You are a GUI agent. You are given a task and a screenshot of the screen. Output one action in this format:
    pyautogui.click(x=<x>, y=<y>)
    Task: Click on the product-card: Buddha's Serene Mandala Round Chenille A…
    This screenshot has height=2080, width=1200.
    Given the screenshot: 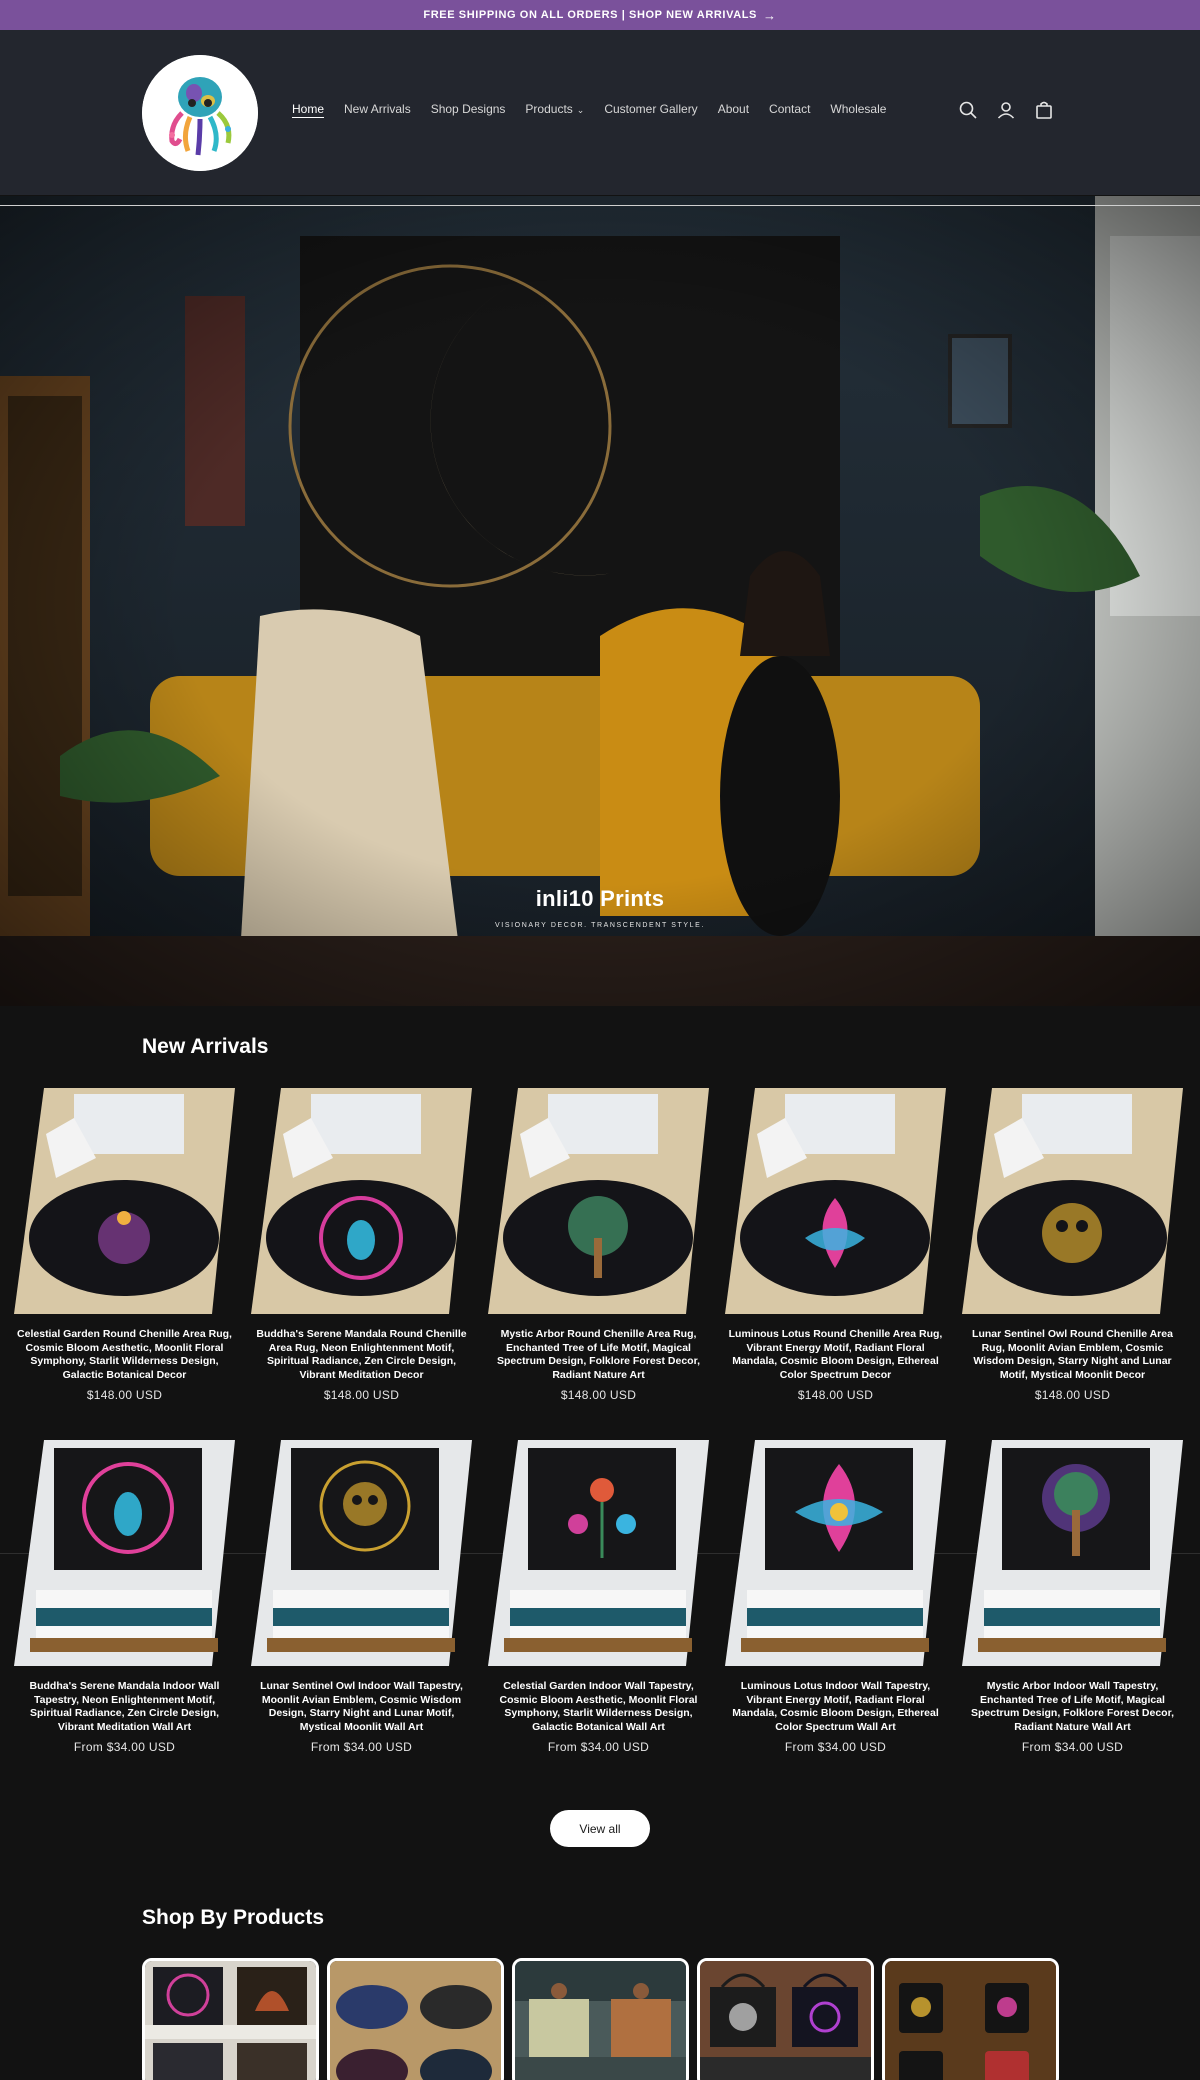 What is the action you would take?
    pyautogui.click(x=361, y=1245)
    